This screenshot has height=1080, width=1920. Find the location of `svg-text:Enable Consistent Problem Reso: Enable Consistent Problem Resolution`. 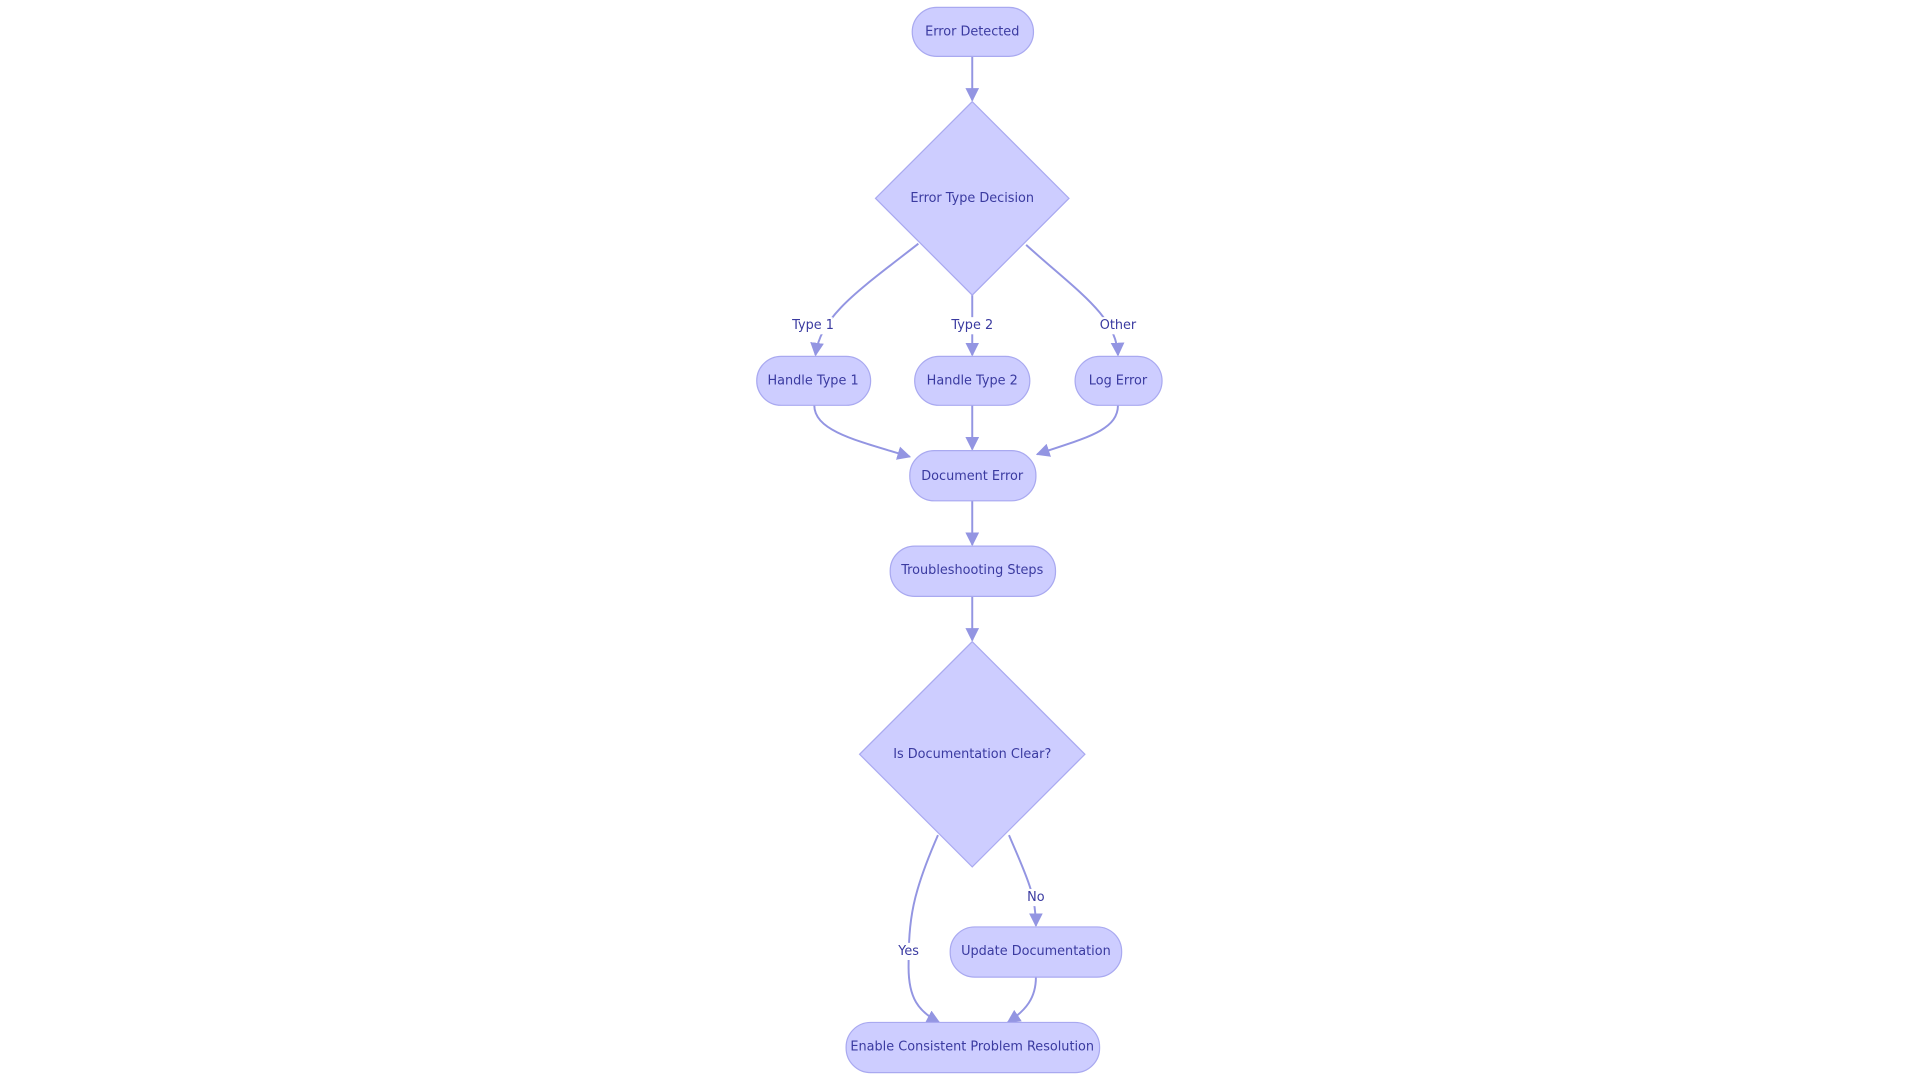

svg-text:Enable Consistent Problem Reso: Enable Consistent Problem Resolution is located at coordinates (972, 1046).